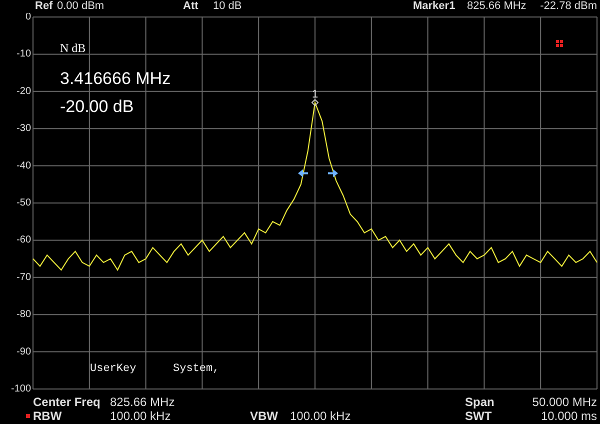  What do you see at coordinates (497, 6) in the screenshot?
I see `marker-frequency: 825.66 MHz` at bounding box center [497, 6].